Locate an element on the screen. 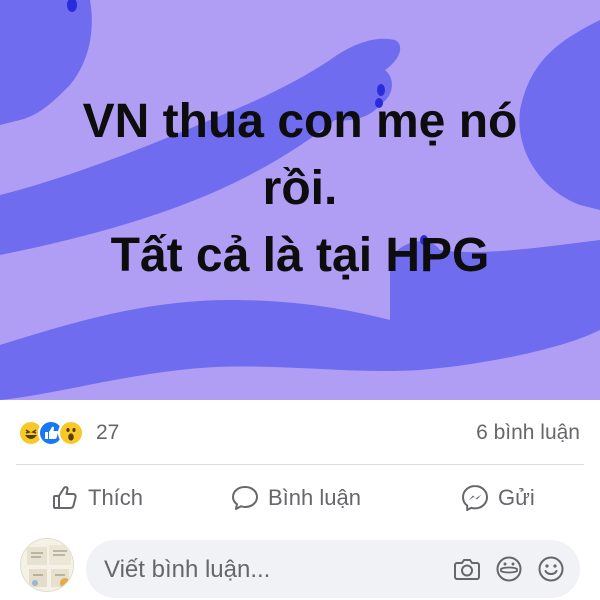  comment-label: Bình luận is located at coordinates (314, 497).